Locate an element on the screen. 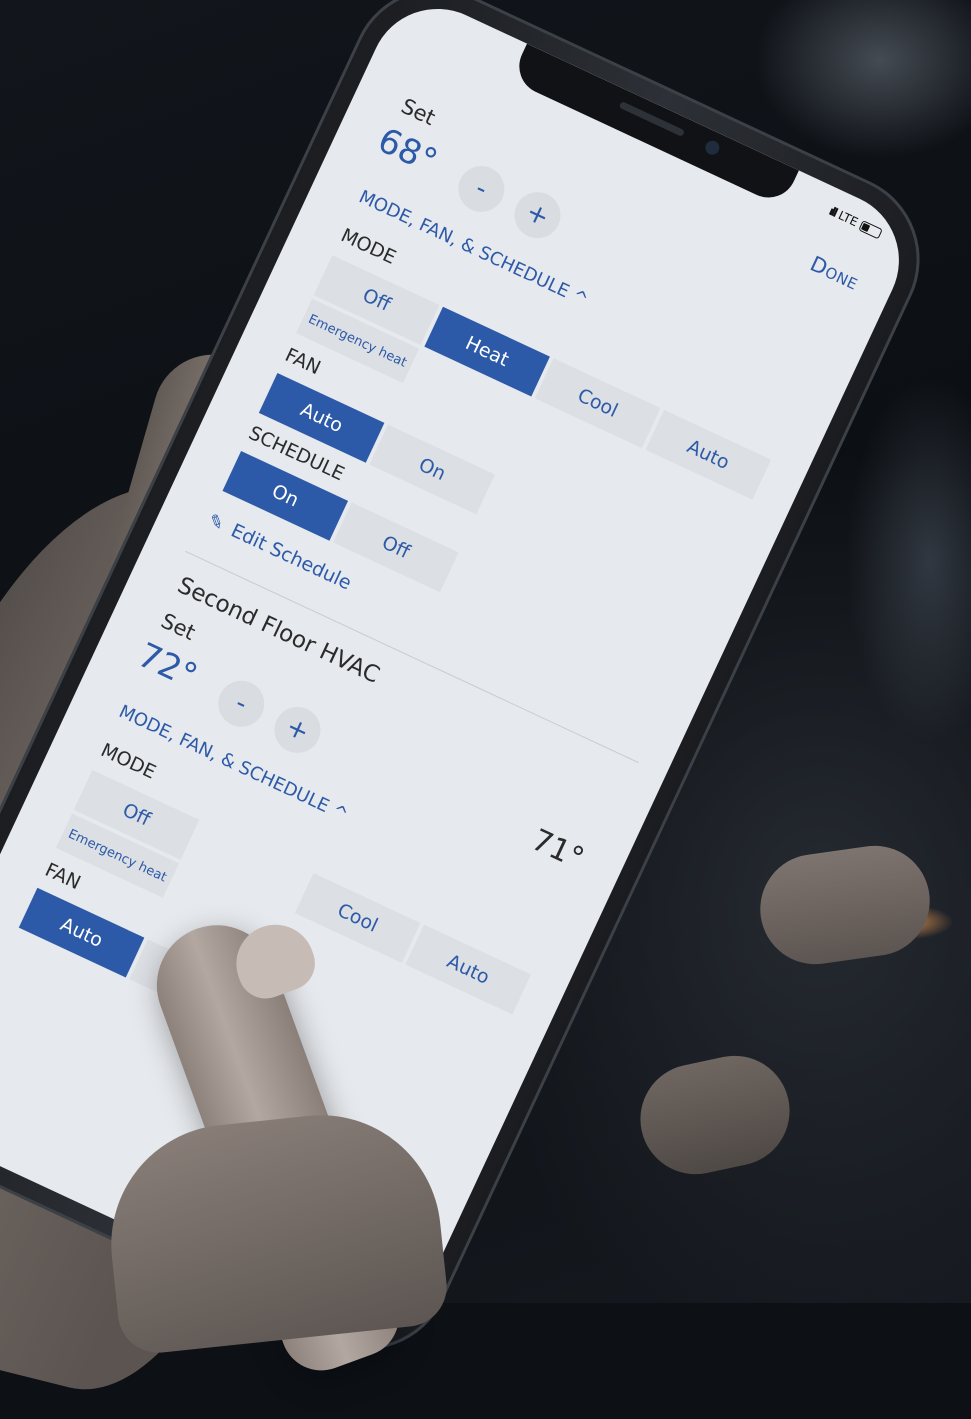 The image size is (971, 1419). fan-on-button: On is located at coordinates (432, 469).